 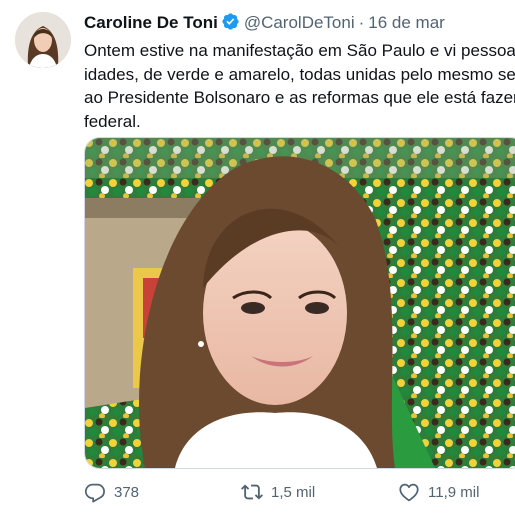 I want to click on retweet-count: 1,5 mil, so click(x=293, y=492).